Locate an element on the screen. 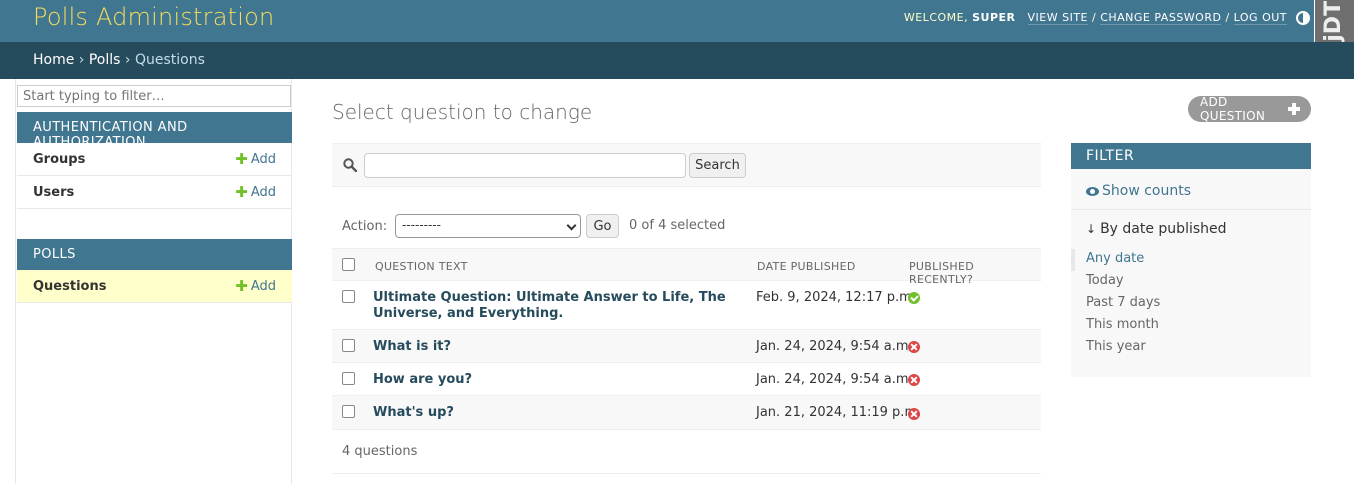 The image size is (1354, 484). divider is located at coordinates (1191, 209).